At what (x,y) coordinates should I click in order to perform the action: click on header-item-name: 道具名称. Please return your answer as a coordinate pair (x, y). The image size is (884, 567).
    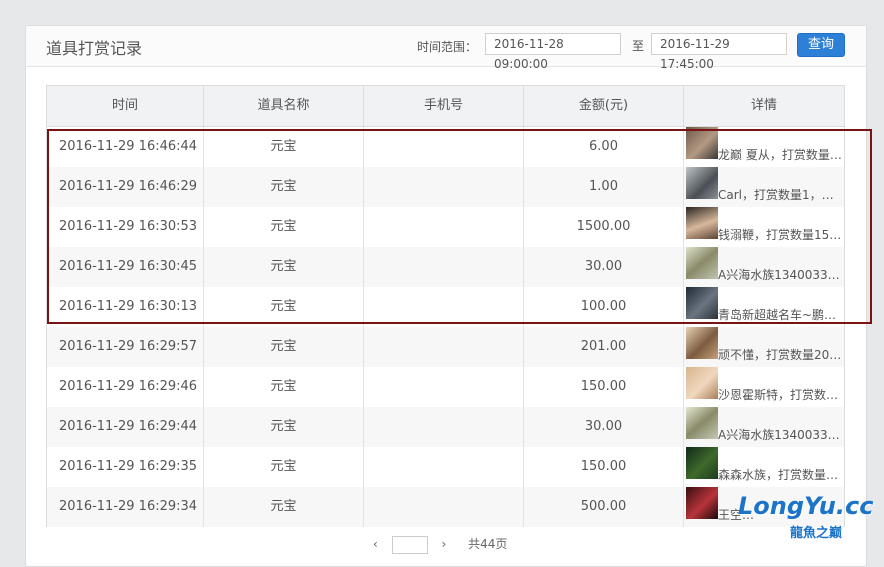
    Looking at the image, I should click on (284, 106).